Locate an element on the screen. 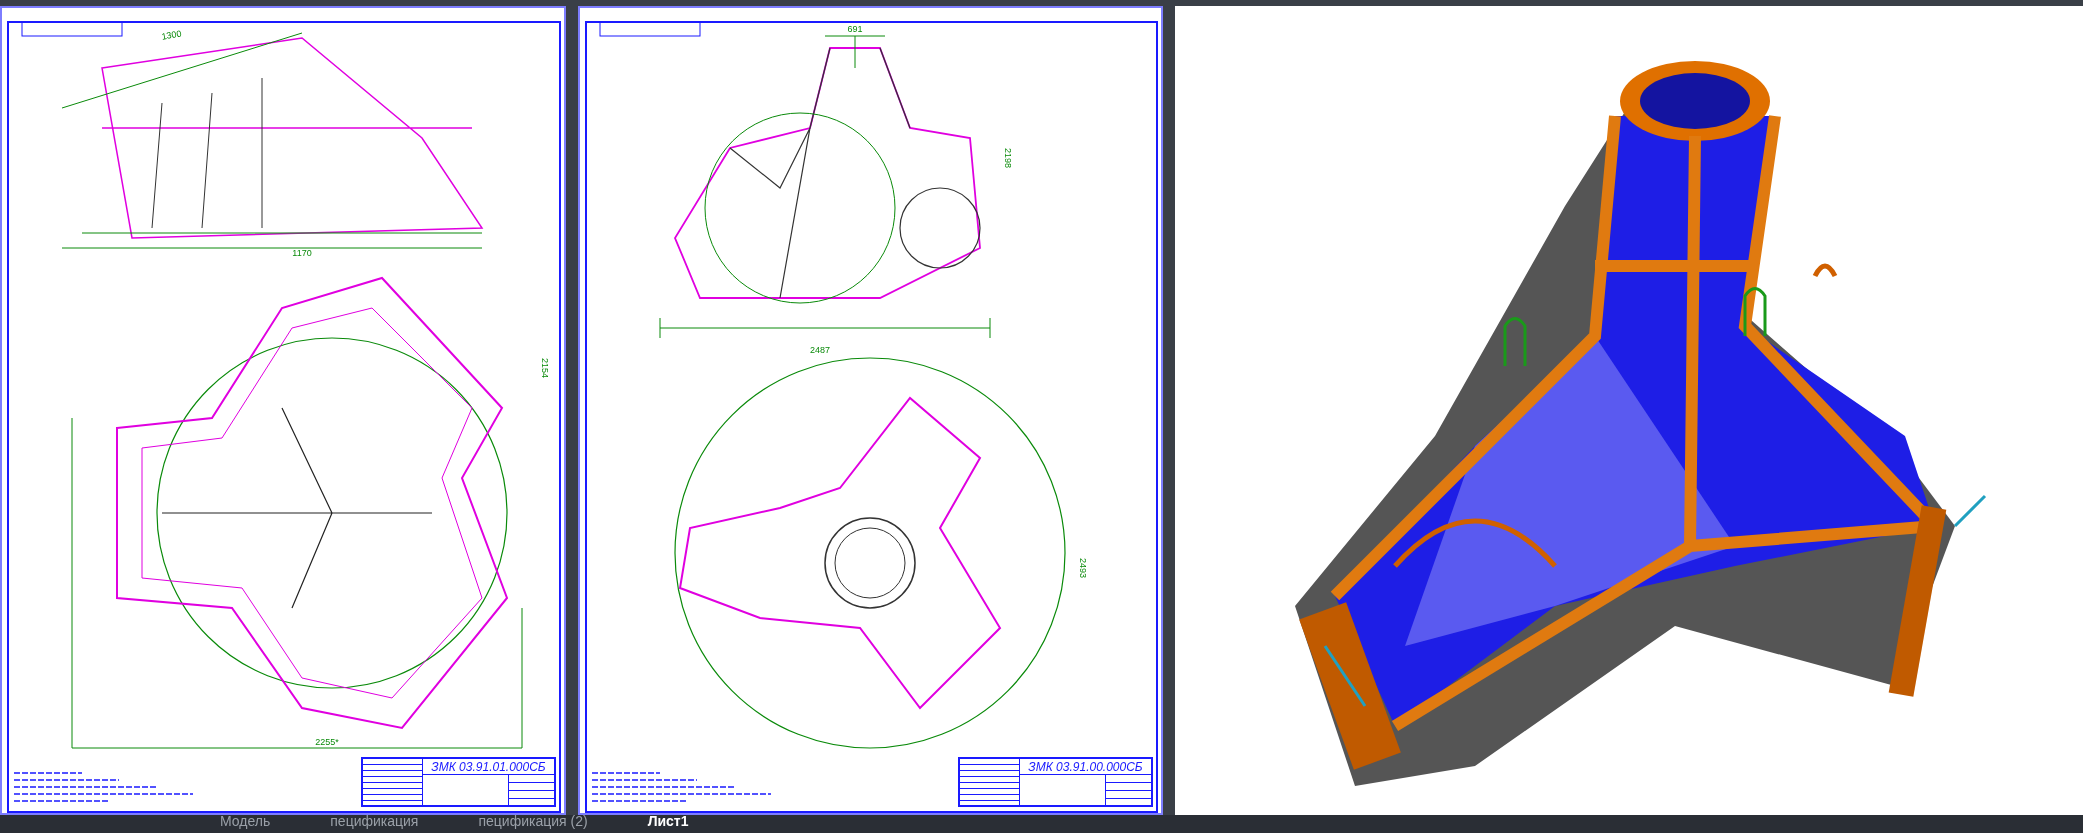  layout-tab: Модель is located at coordinates (245, 824).